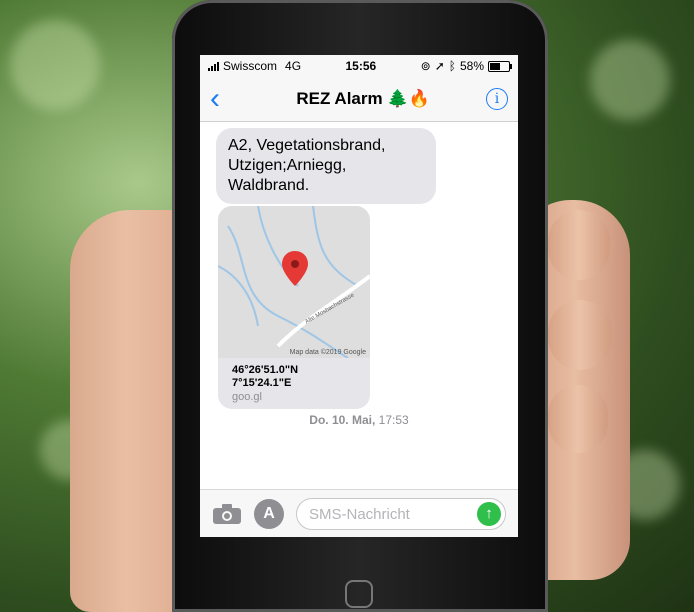 Image resolution: width=694 pixels, height=612 pixels. What do you see at coordinates (225, 99) in the screenshot?
I see `chevron-left-icon: ‹` at bounding box center [225, 99].